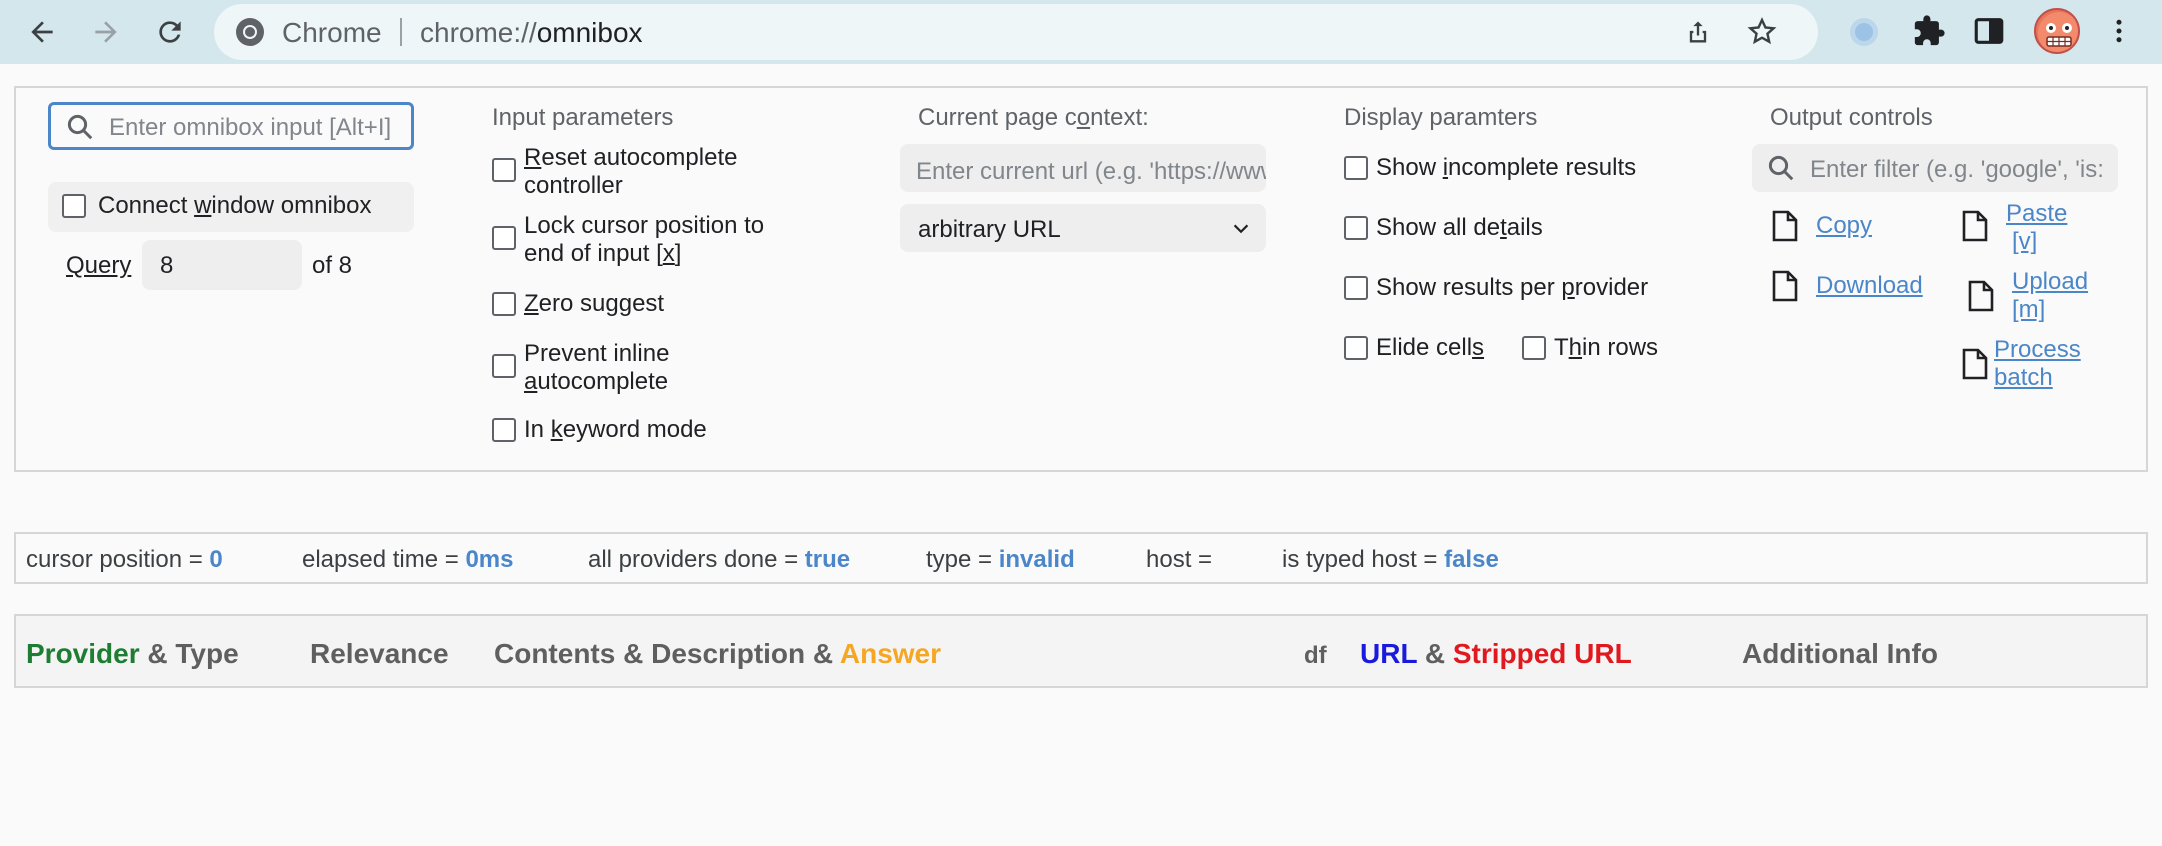 The height and width of the screenshot is (846, 2162). I want to click on reset-autocomplete-label: Reset autocomplete controller, so click(631, 171).